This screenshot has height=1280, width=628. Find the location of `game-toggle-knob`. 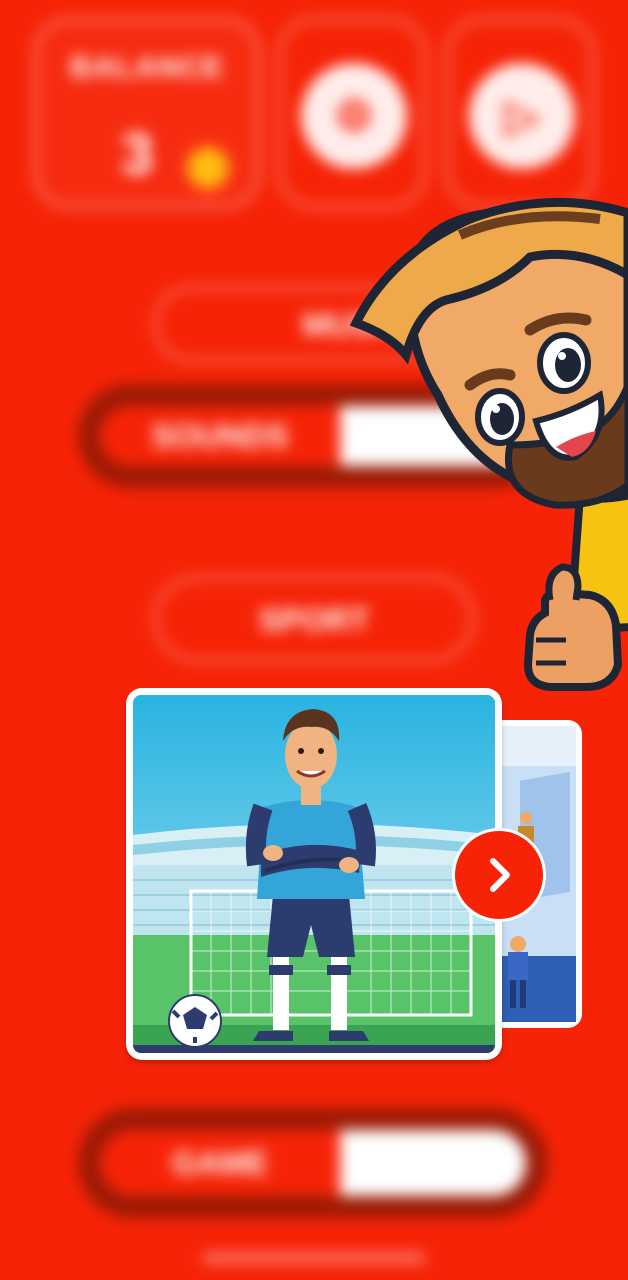

game-toggle-knob is located at coordinates (433, 1163).